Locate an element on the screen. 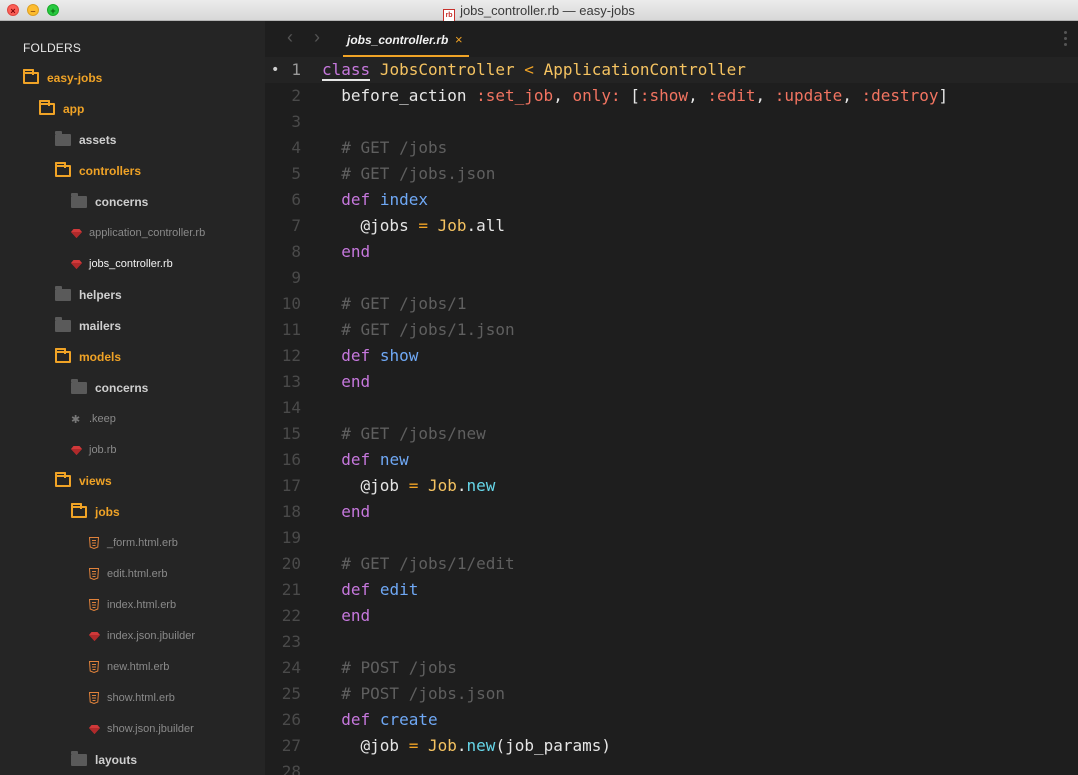 The width and height of the screenshot is (1078, 775). tree-item-label: easy-jobs is located at coordinates (75, 78).